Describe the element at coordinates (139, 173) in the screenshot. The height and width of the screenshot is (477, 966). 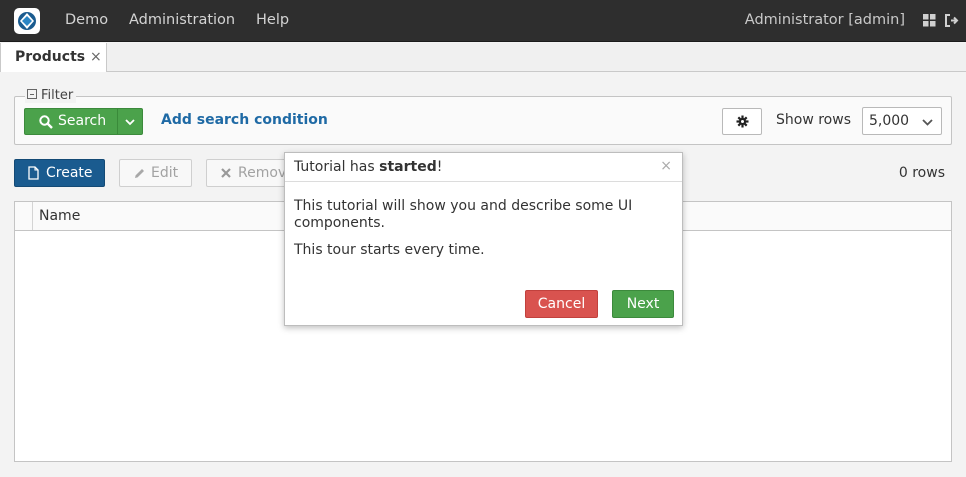
I see `pencil-icon` at that location.